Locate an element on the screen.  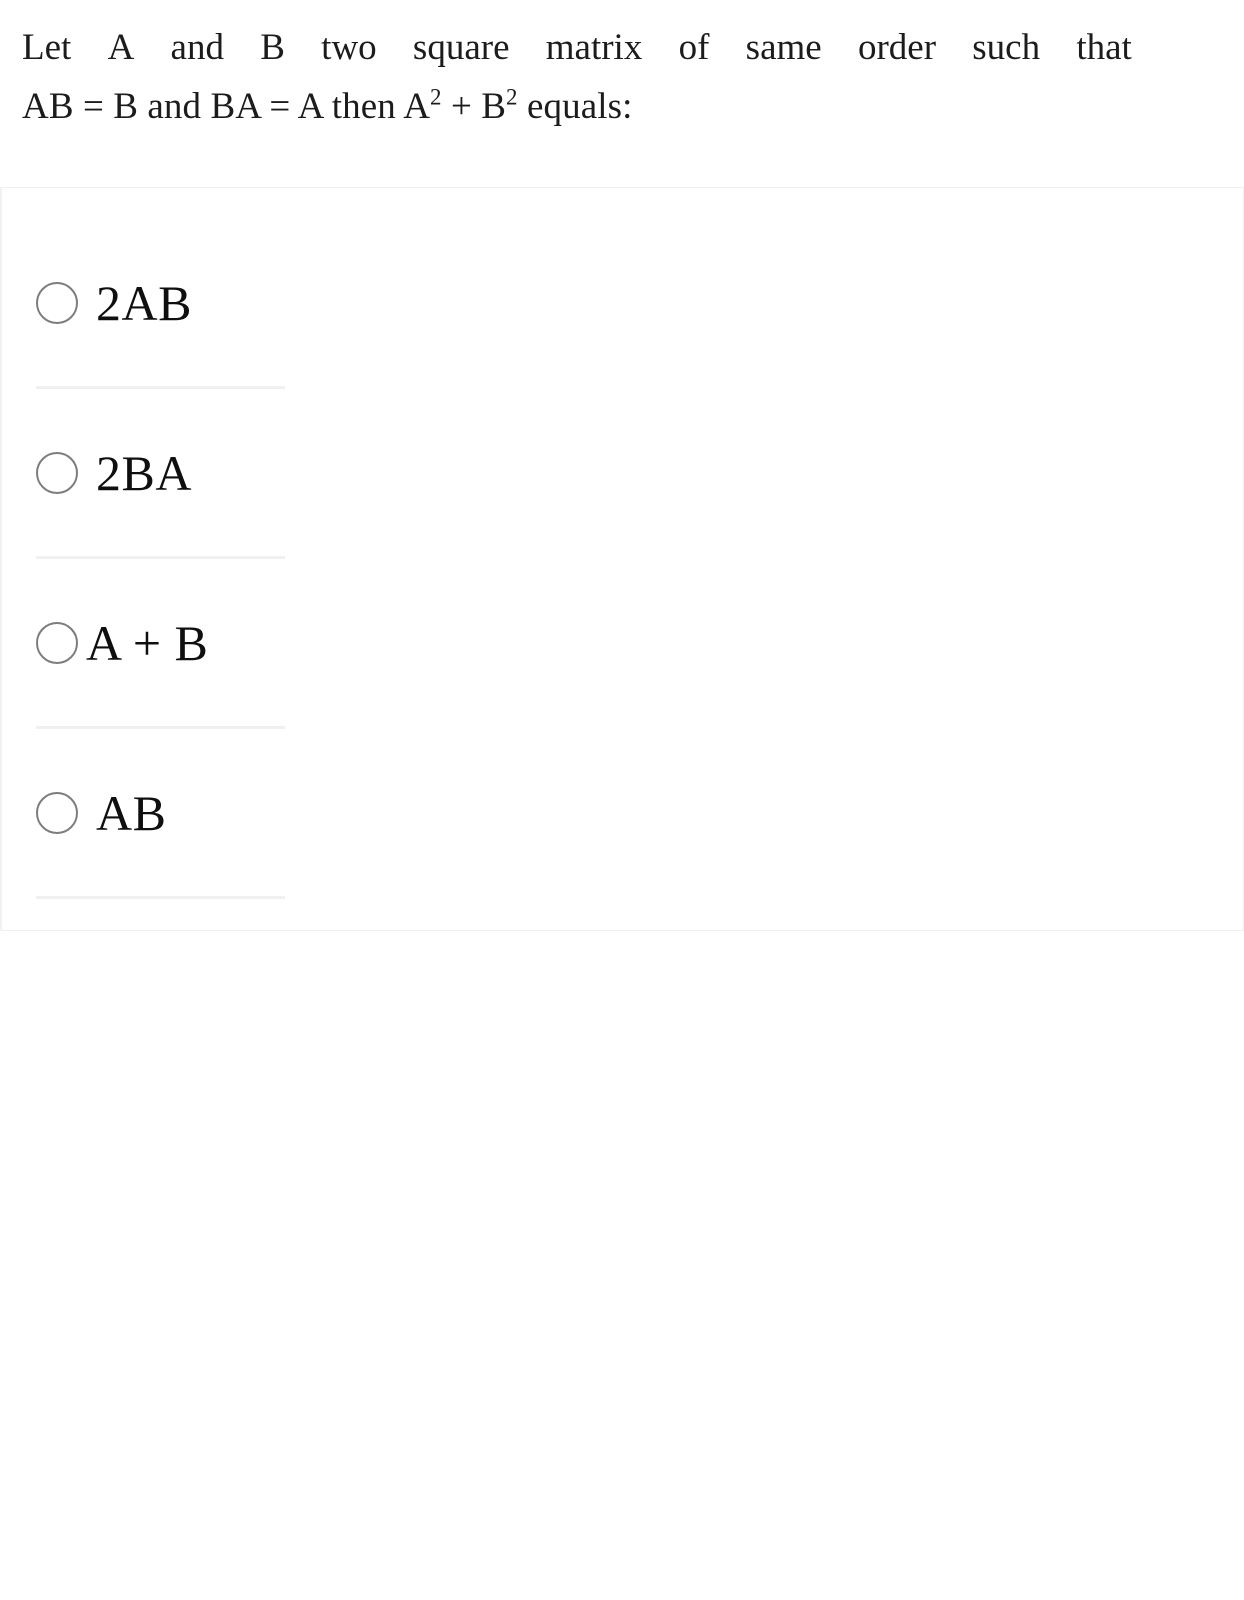
option-label: 2AB is located at coordinates (144, 303).